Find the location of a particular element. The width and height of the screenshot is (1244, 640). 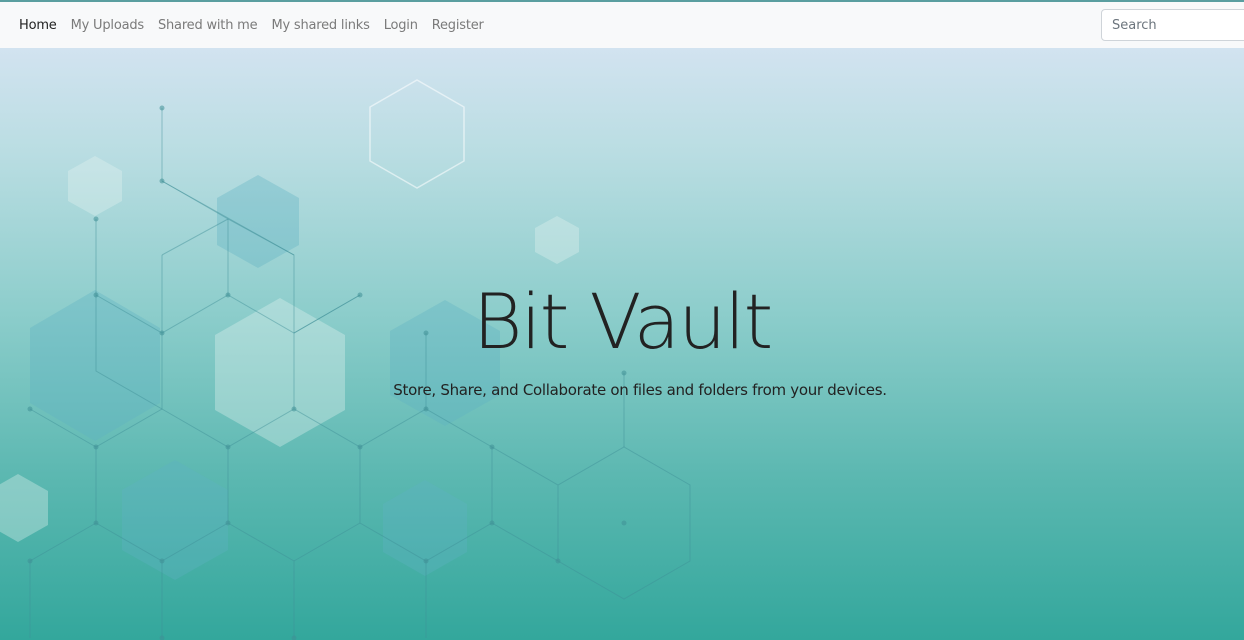

nav-link-my-shared-links: My shared links is located at coordinates (320, 25).